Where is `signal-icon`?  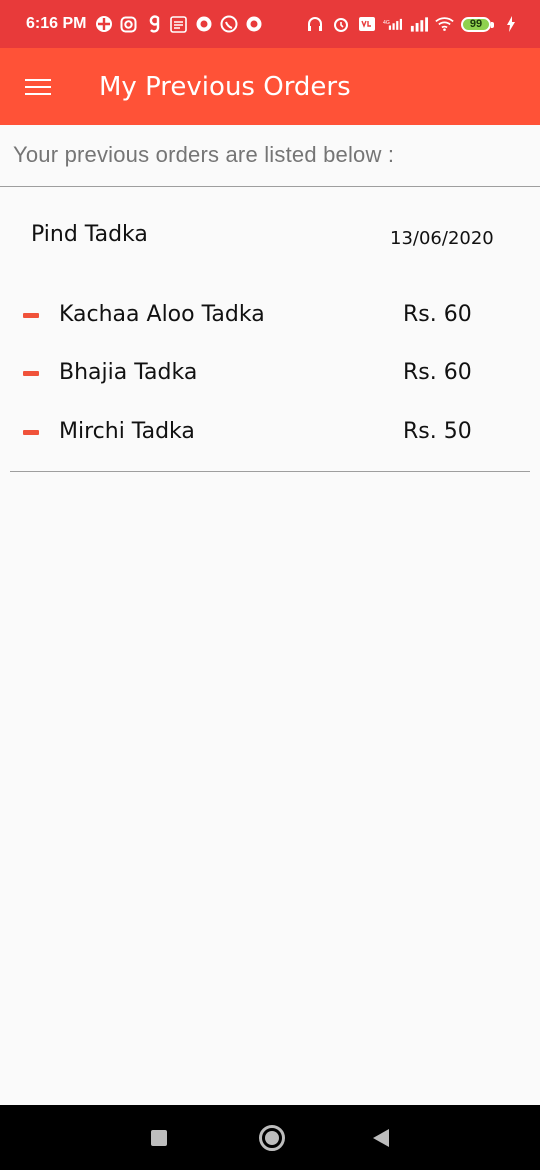
signal-icon is located at coordinates (418, 24).